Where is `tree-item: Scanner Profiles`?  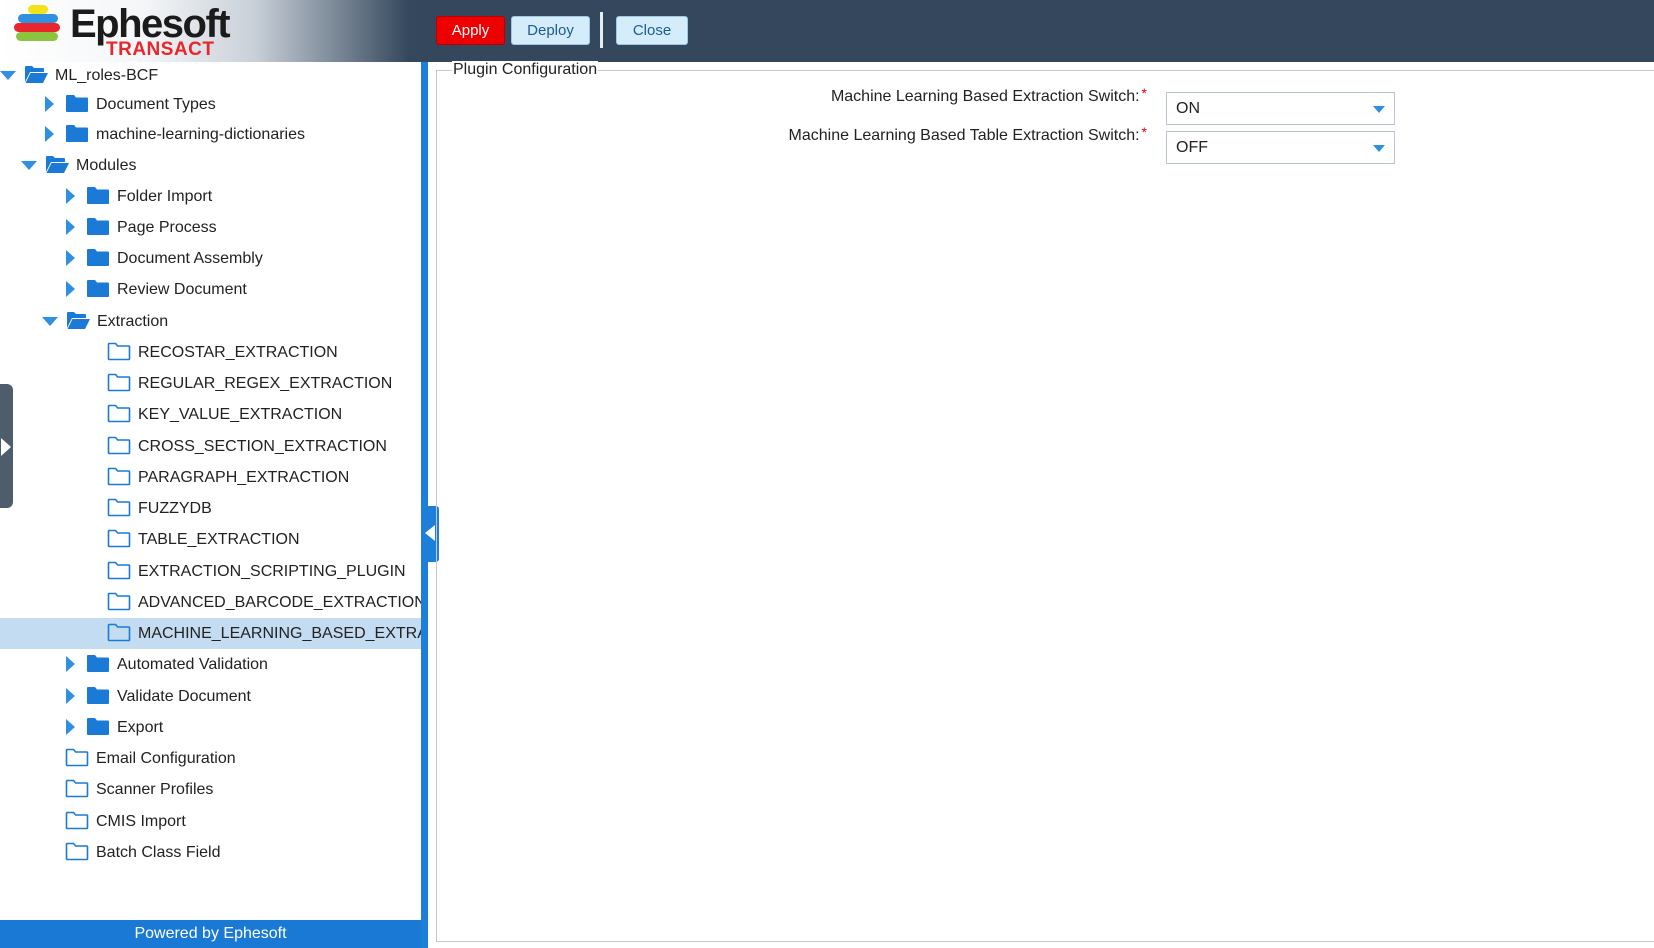
tree-item: Scanner Profiles is located at coordinates (210, 789).